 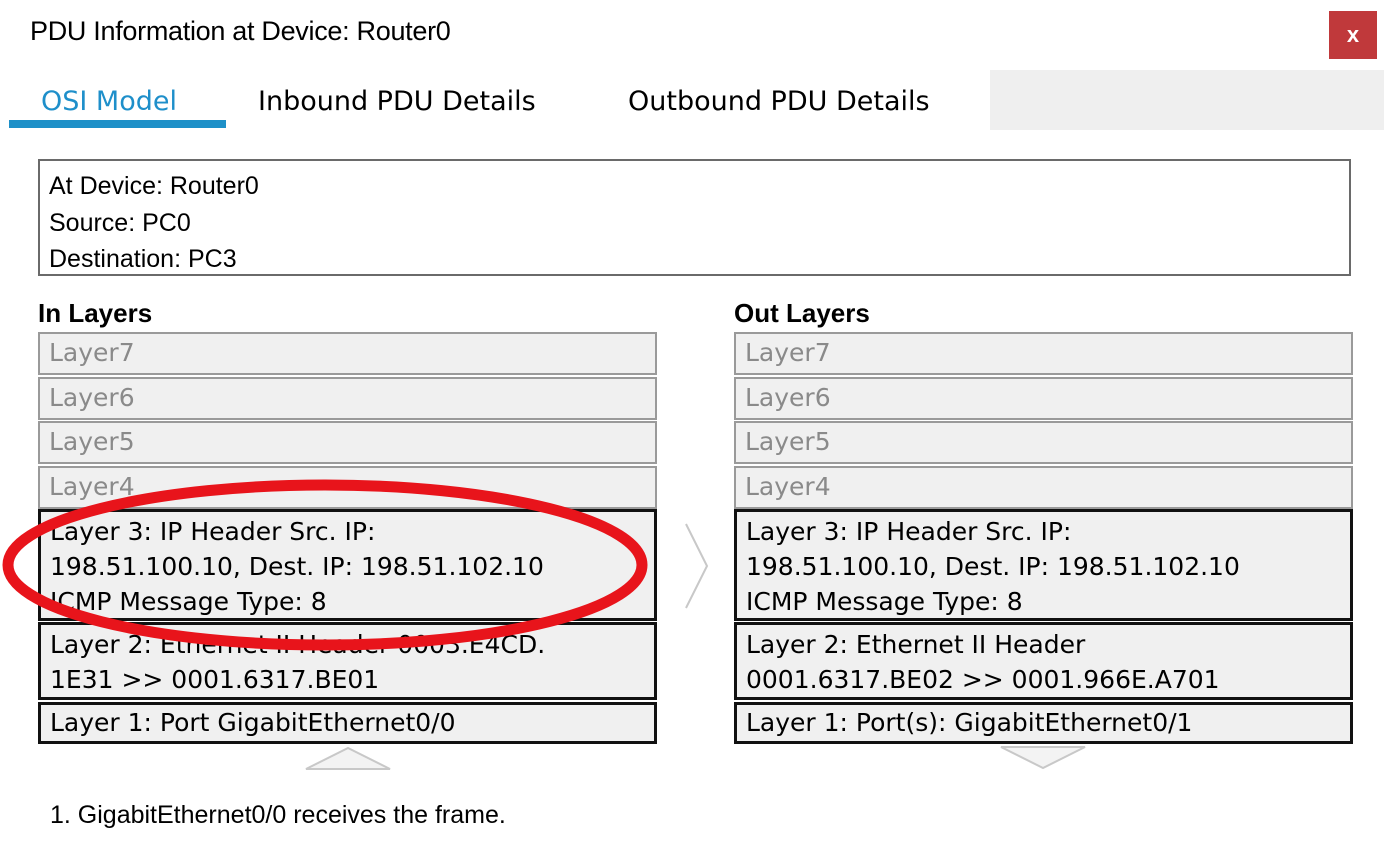 What do you see at coordinates (347, 442) in the screenshot?
I see `in-layer-5: Layer5` at bounding box center [347, 442].